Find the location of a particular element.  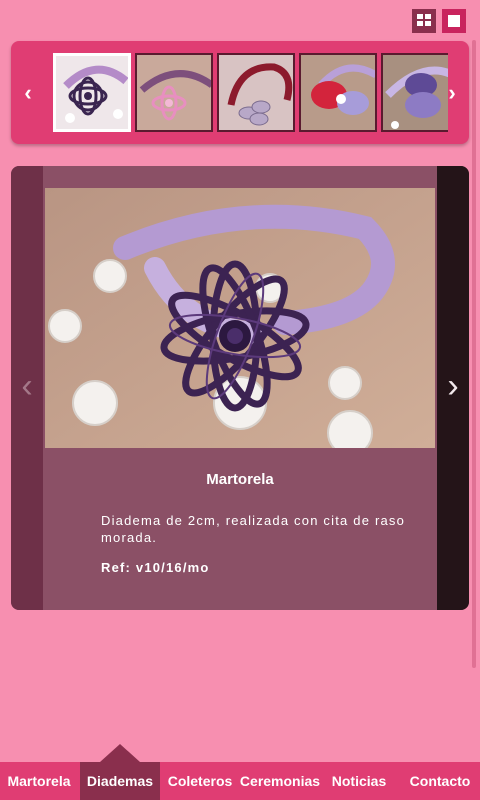

thumbnail-list is located at coordinates (250, 92).